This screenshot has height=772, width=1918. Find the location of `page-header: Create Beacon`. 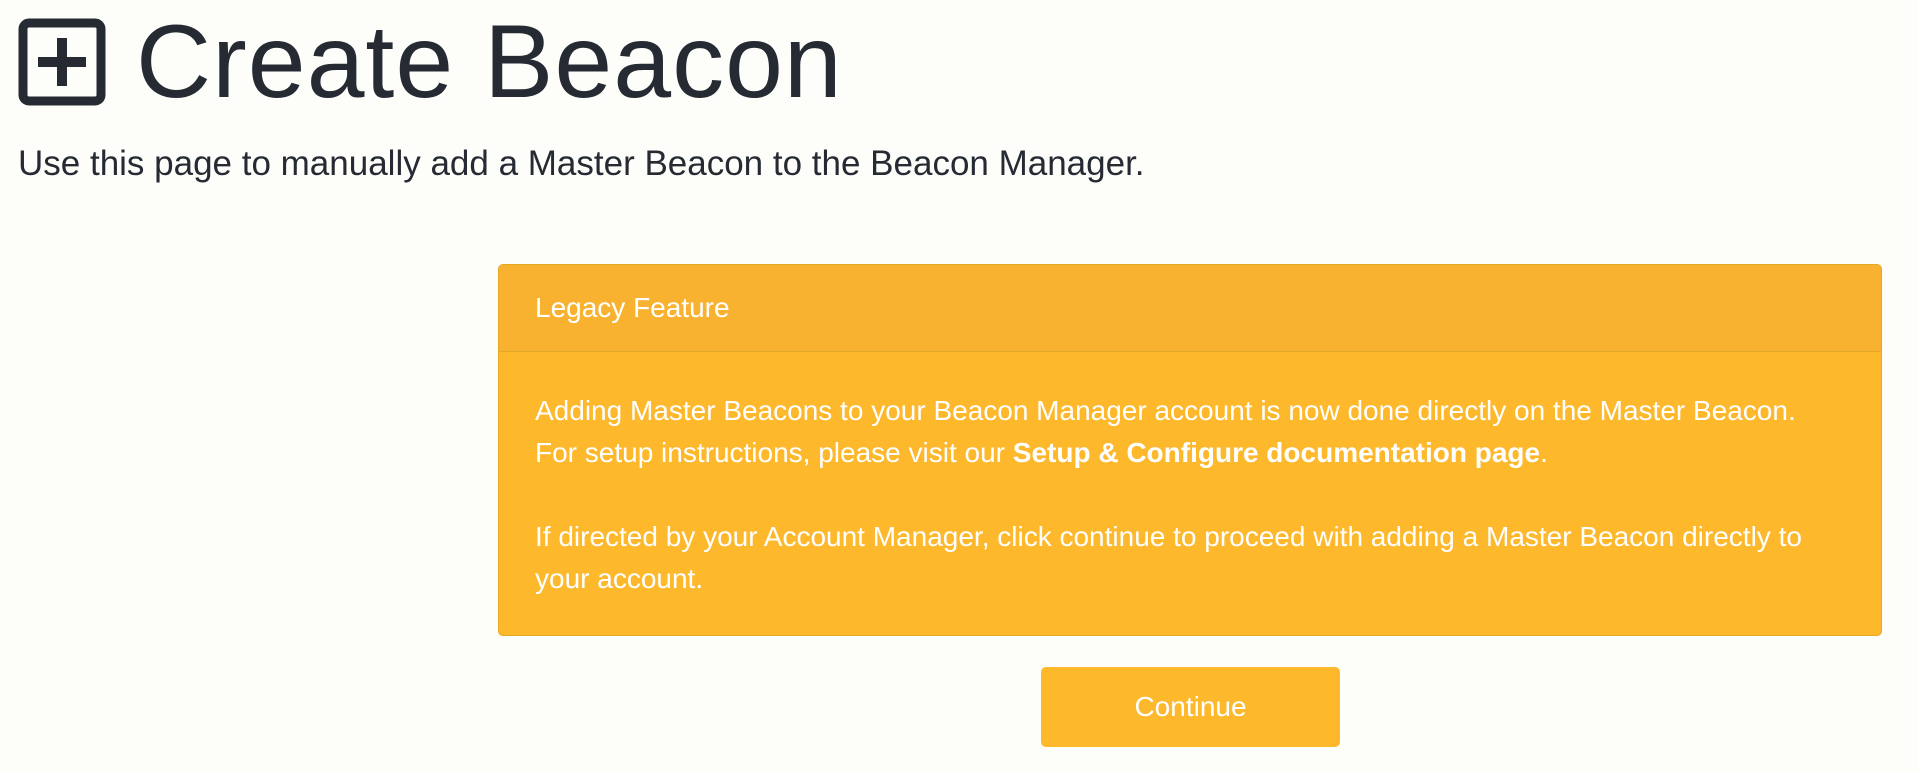

page-header: Create Beacon is located at coordinates (430, 62).